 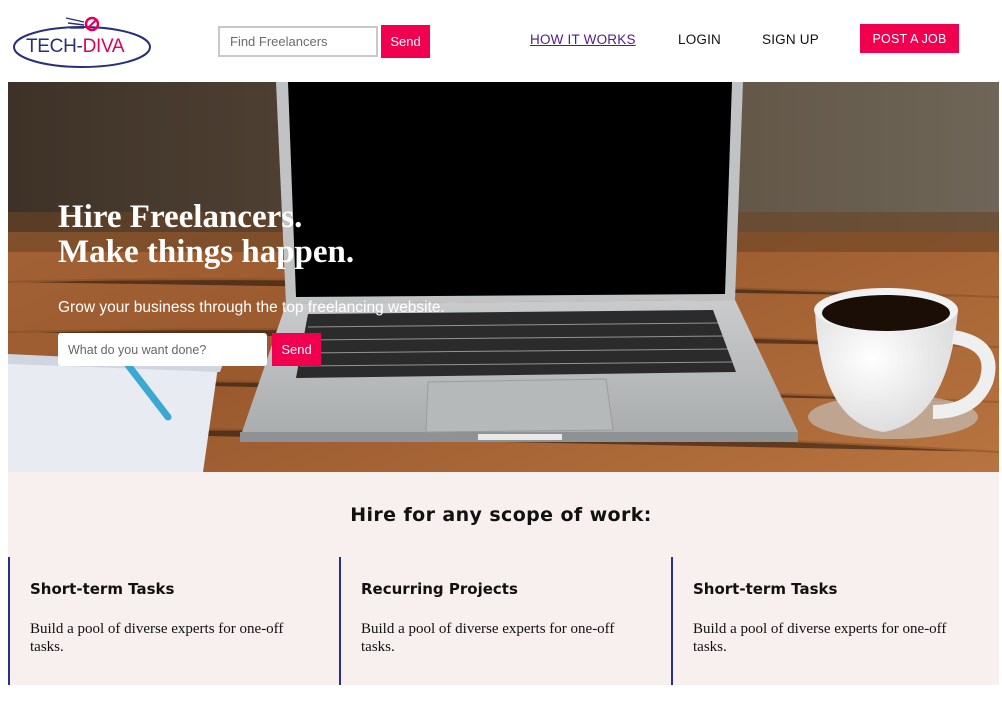 I want to click on what-do-you-want-done-input, so click(x=162, y=349).